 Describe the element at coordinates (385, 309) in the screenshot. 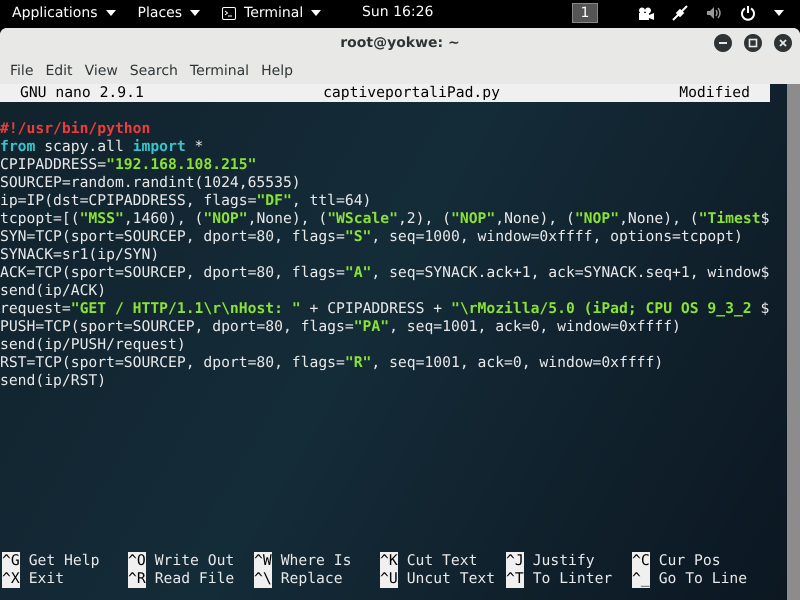

I see `code-line: request="GET / HTTP/1.1\r\nHost: " + CPIPADDRESS + "\rMozilla/5.0 (iPad; CPU OS 9_3_2 $` at that location.